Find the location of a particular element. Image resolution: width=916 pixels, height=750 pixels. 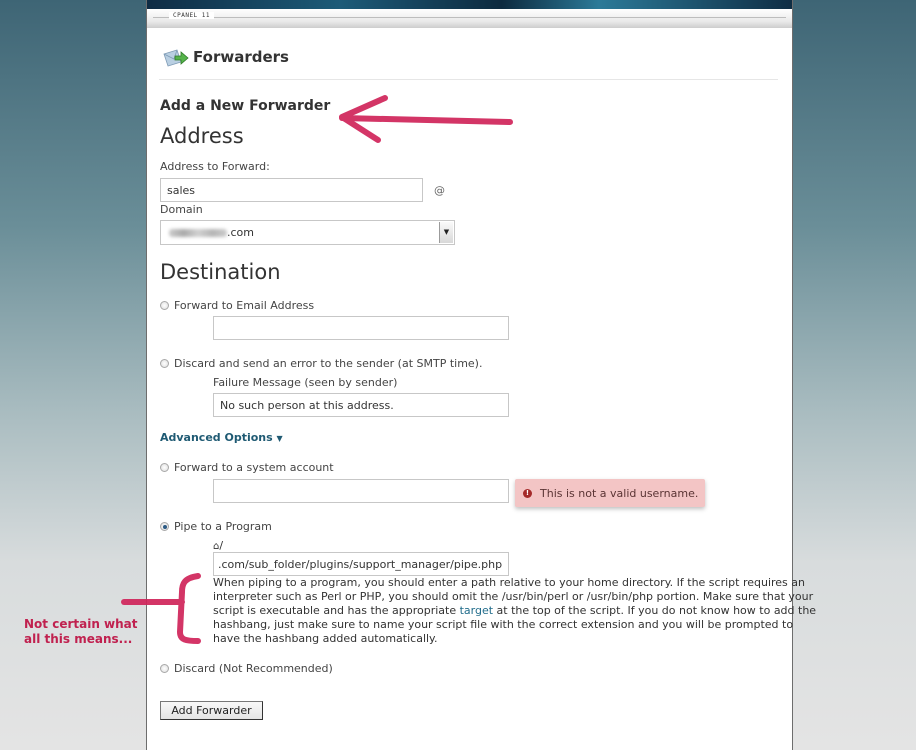

page-header: Forwarders is located at coordinates (226, 57).